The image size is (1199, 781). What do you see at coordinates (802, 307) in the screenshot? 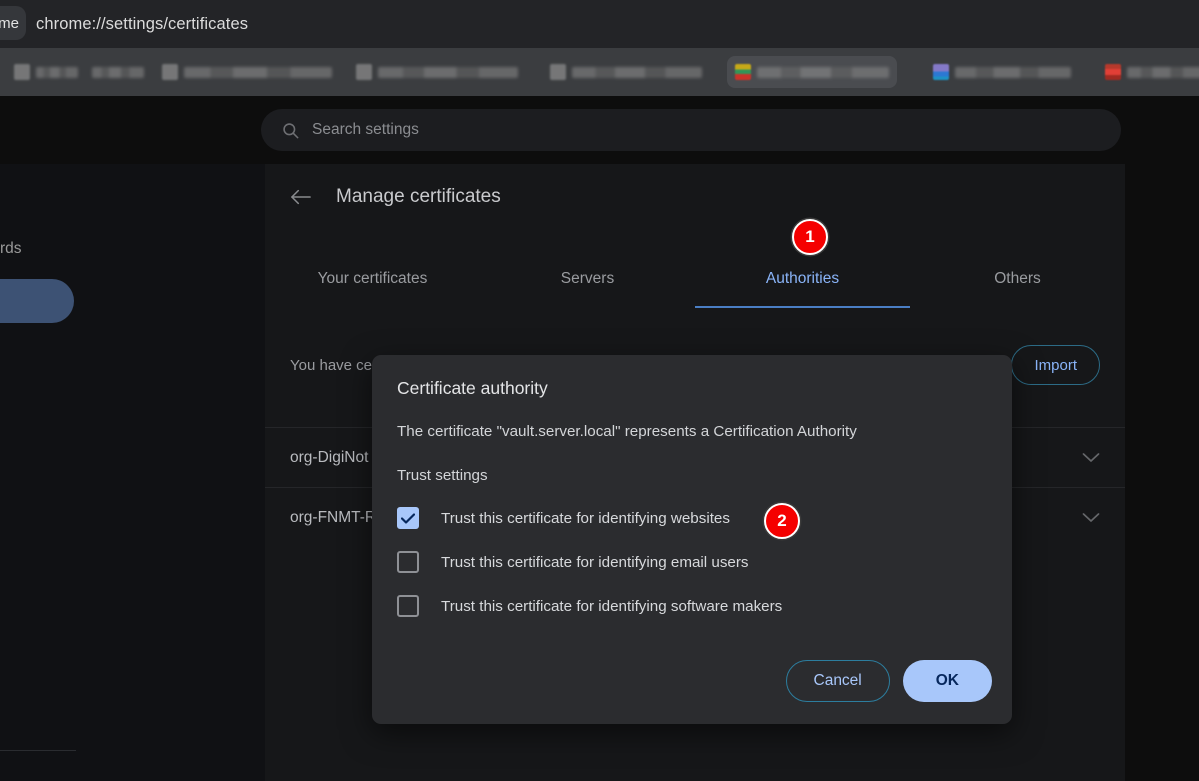
I see `tab-selected-underline` at bounding box center [802, 307].